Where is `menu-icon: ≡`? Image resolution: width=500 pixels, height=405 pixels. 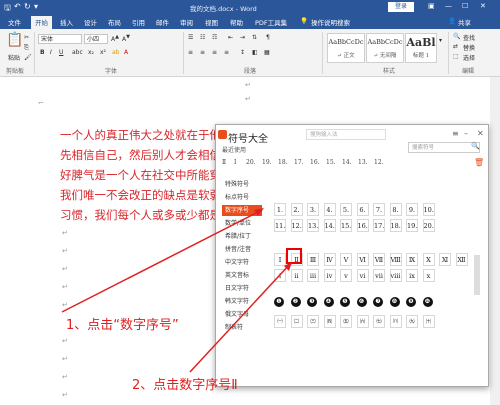
menu-icon: ≡ is located at coordinates (455, 133).